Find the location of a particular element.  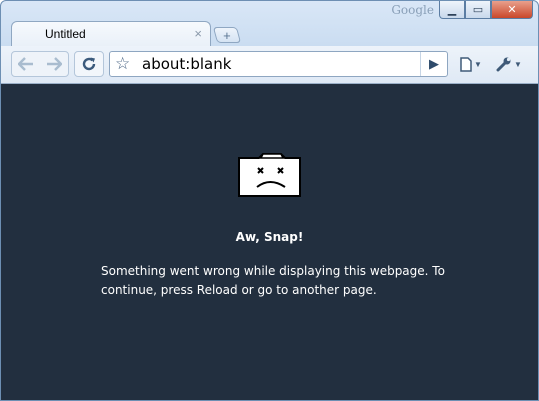

arrow-right-icon is located at coordinates (54, 64).